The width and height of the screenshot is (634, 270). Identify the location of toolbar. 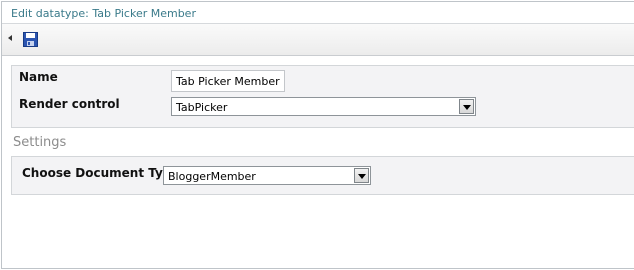
(318, 40).